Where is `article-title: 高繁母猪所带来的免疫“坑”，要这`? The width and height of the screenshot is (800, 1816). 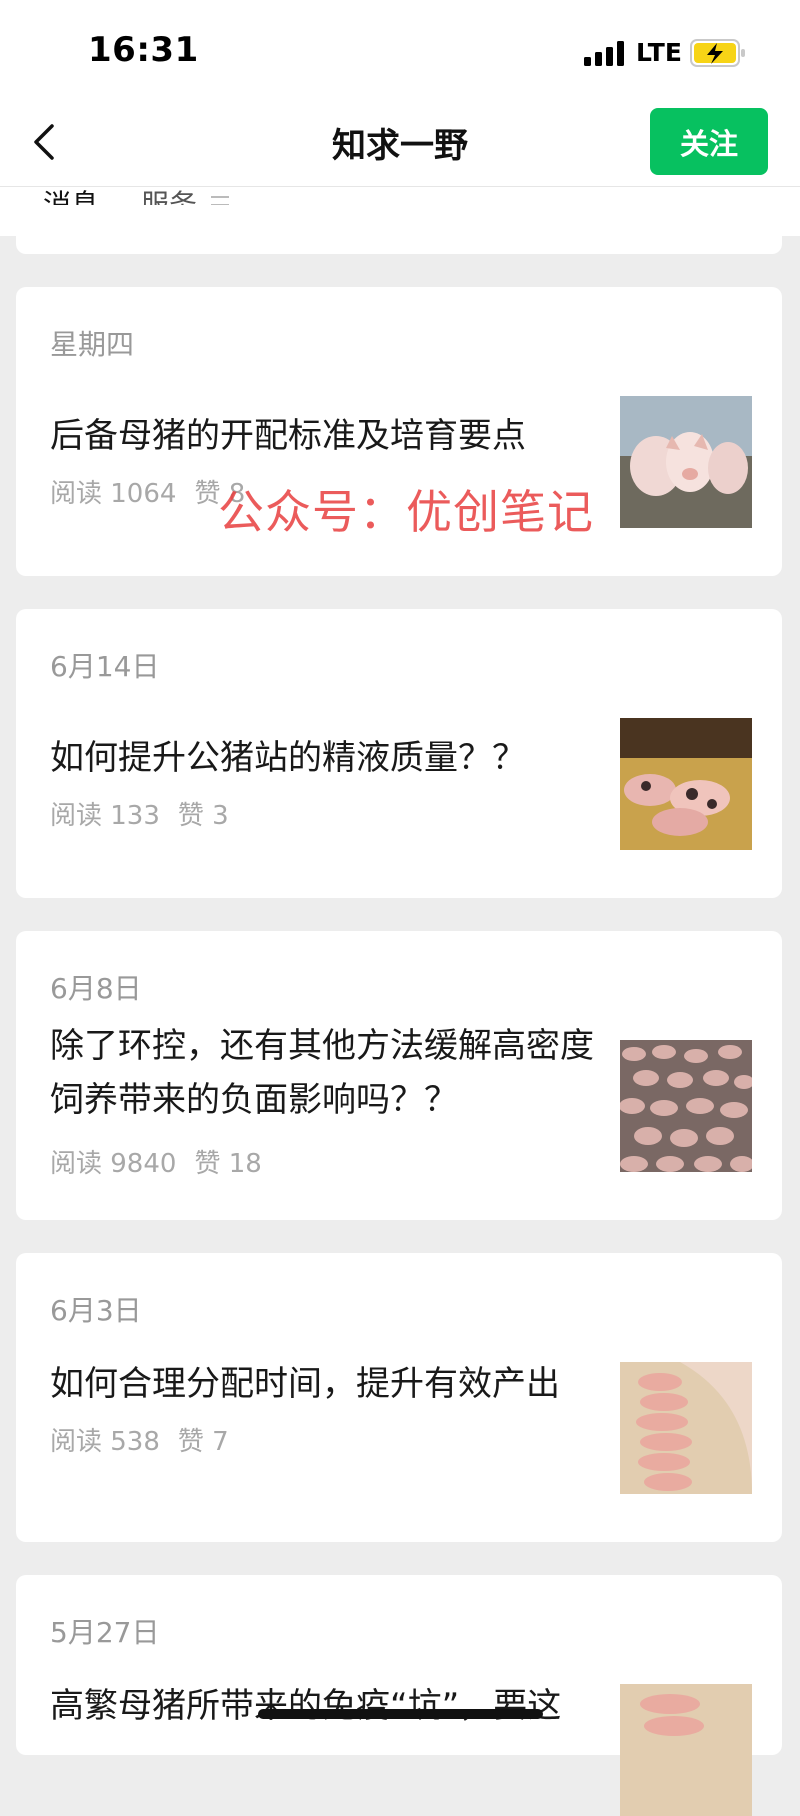 article-title: 高繁母猪所带来的免疫“坑”，要这 is located at coordinates (330, 1706).